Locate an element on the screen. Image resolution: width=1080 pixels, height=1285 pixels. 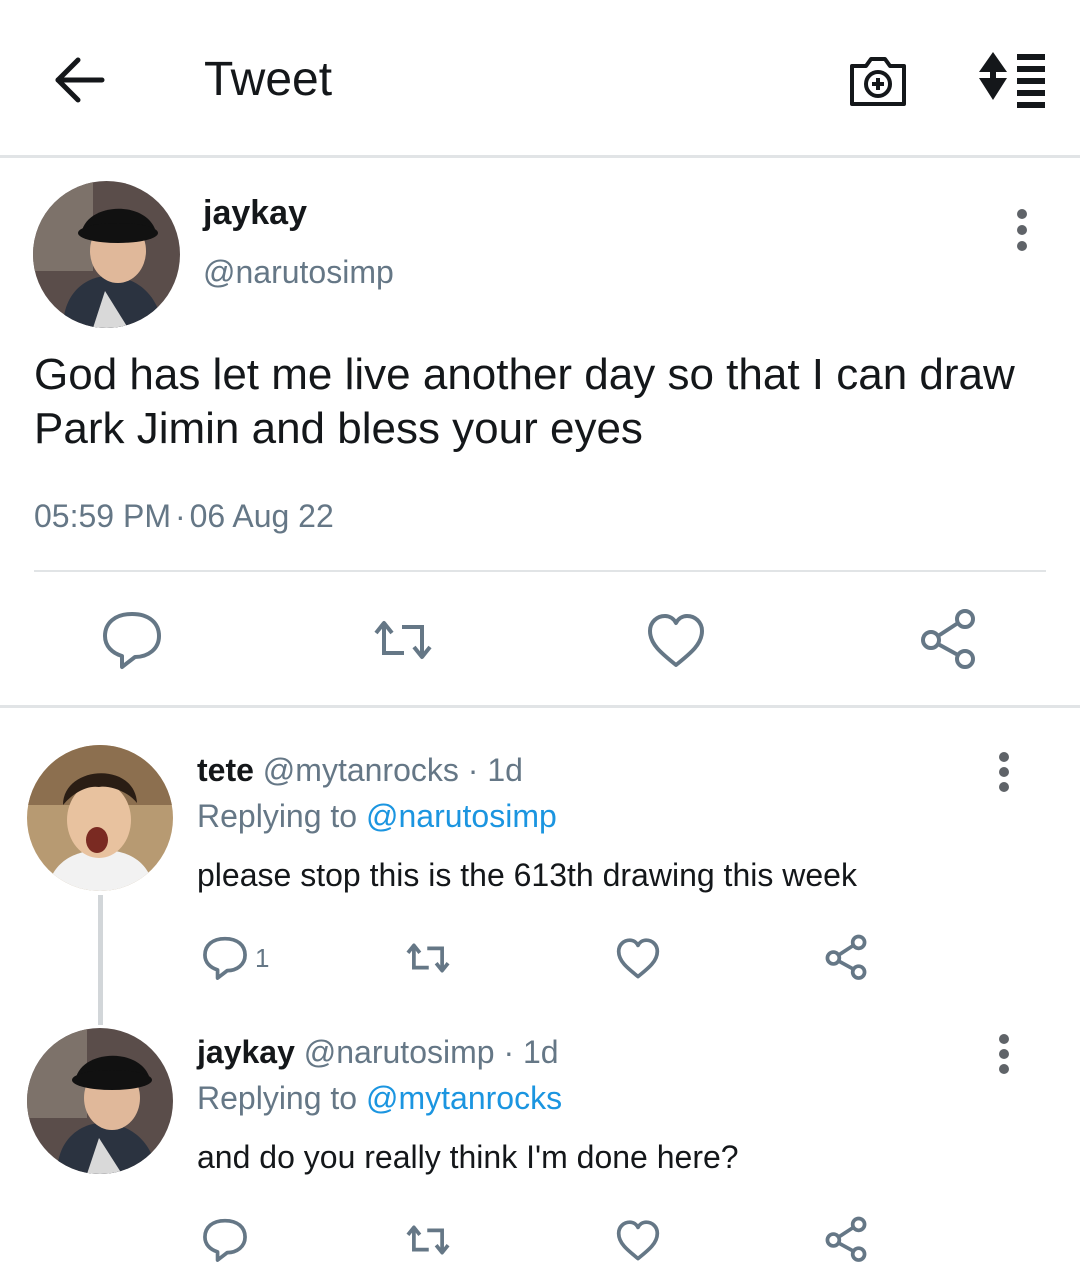
reply-author-name: tete is located at coordinates (225, 770).